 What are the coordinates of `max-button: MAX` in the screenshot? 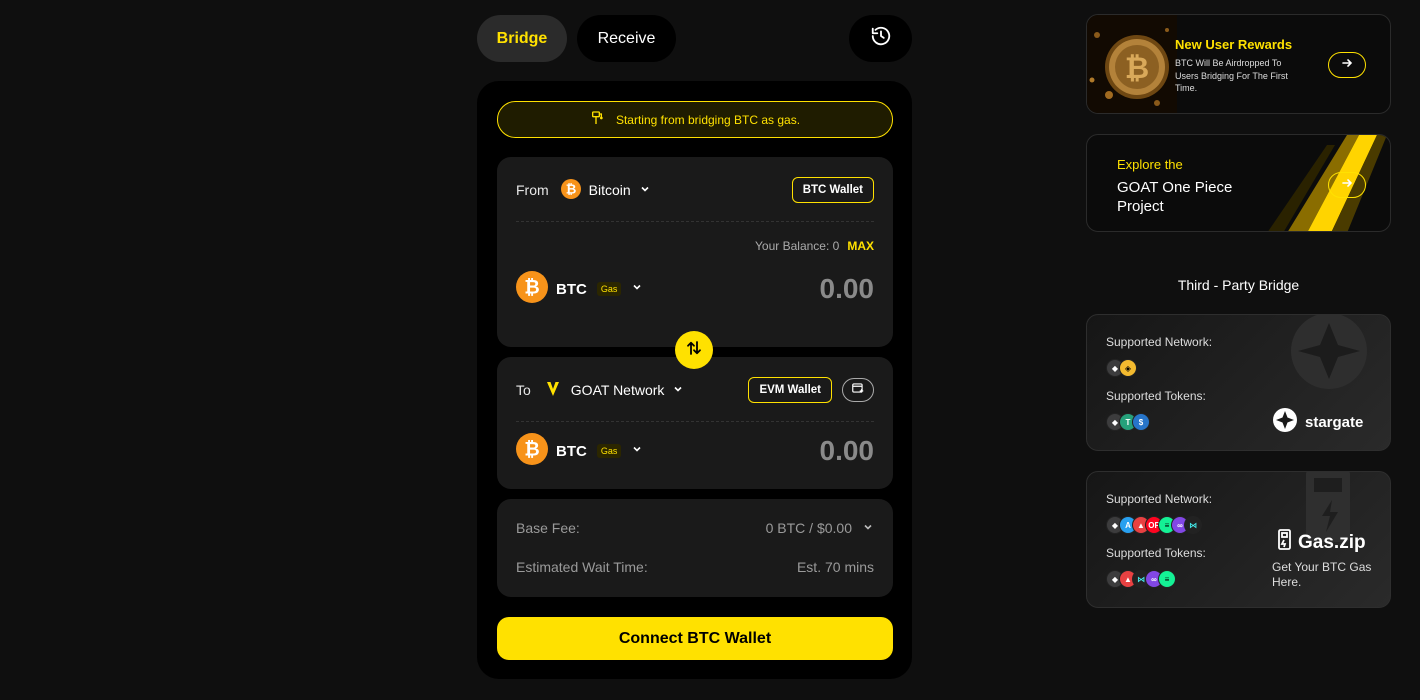 It's located at (860, 246).